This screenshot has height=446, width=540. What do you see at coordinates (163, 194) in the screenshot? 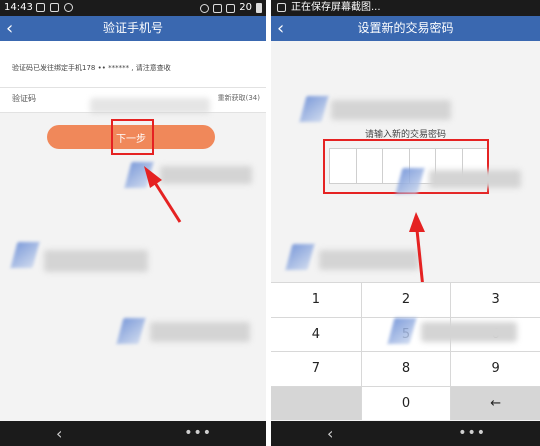
I see `red-arrow-icon` at bounding box center [163, 194].